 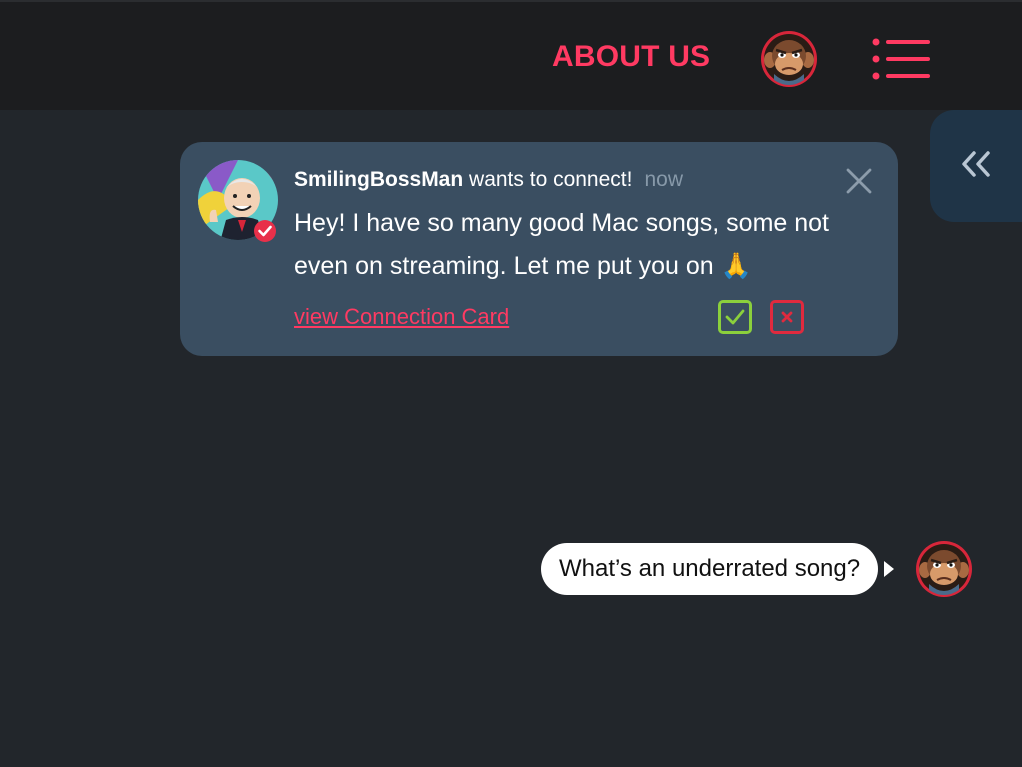 What do you see at coordinates (378, 179) in the screenshot?
I see `sender-name: SmilingBossMan` at bounding box center [378, 179].